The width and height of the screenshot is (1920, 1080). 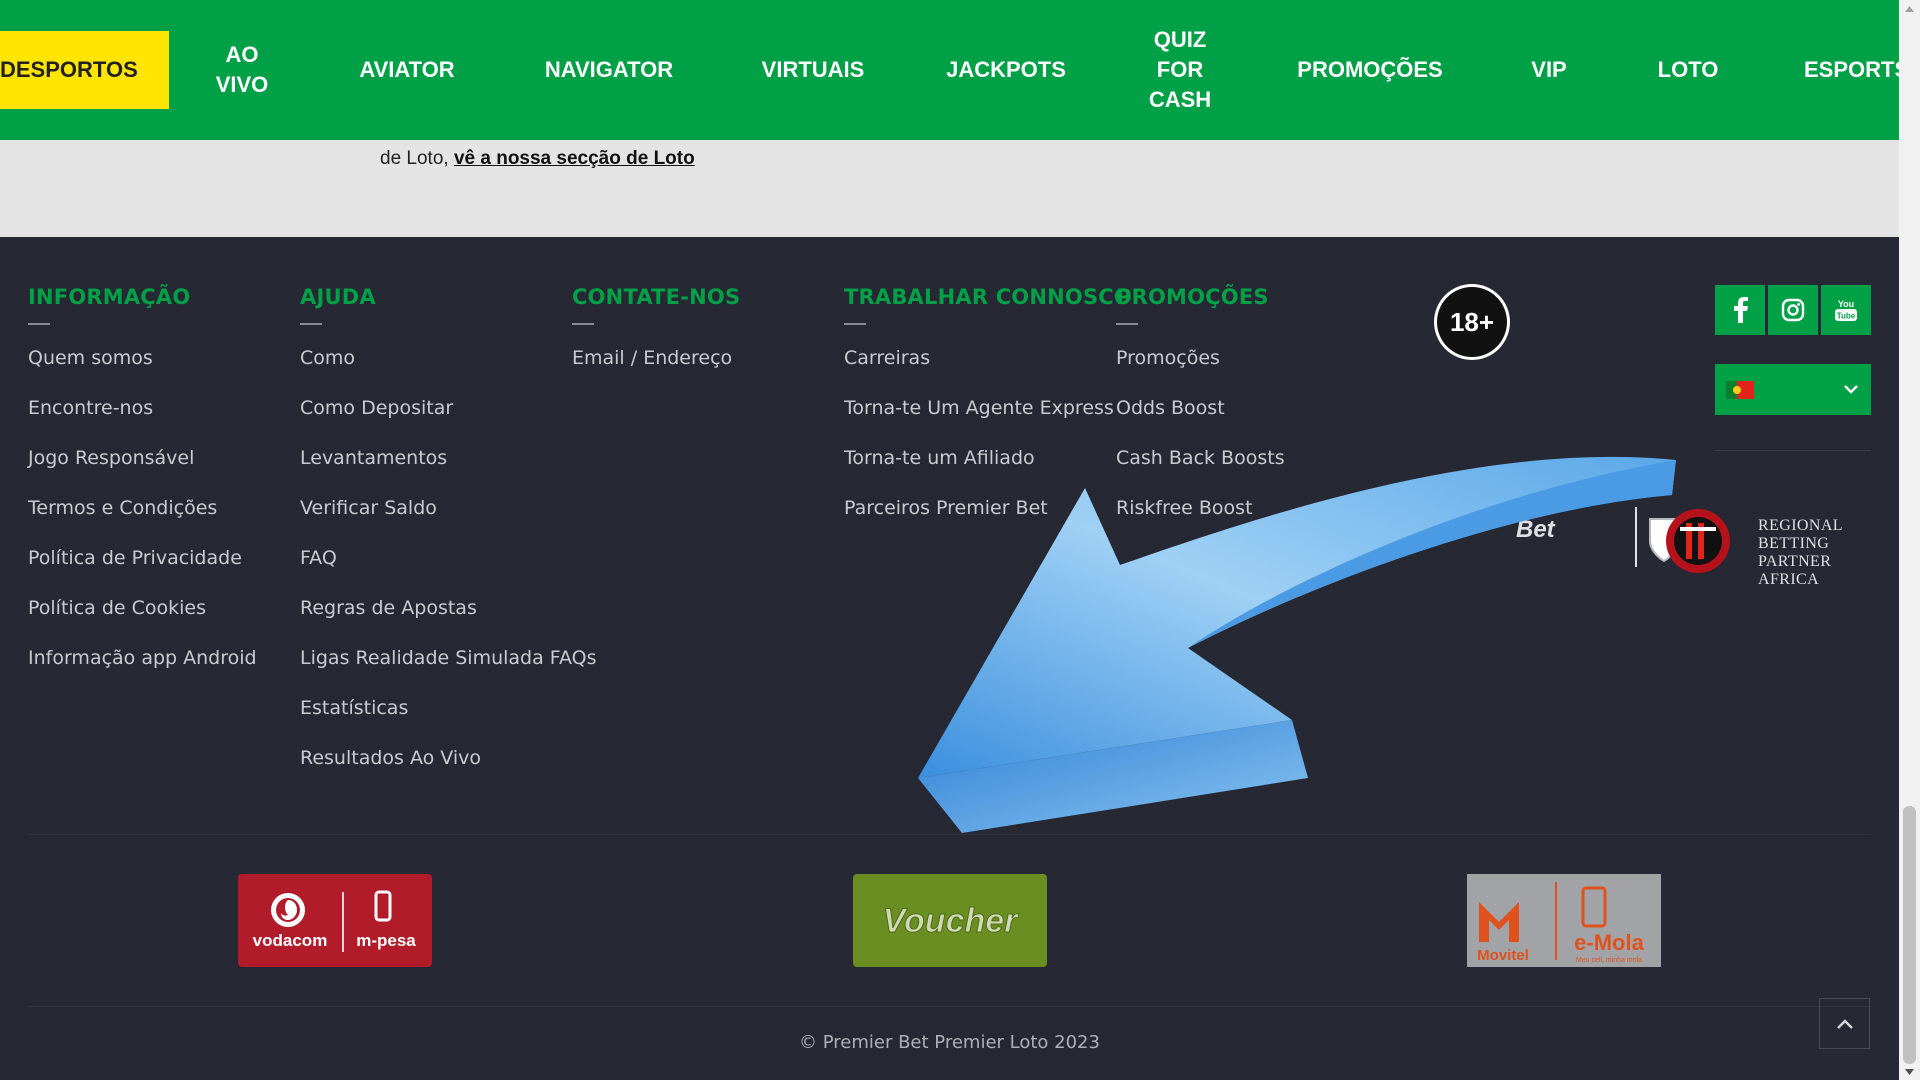 I want to click on footer-link: Jogo Responsável, so click(x=142, y=470).